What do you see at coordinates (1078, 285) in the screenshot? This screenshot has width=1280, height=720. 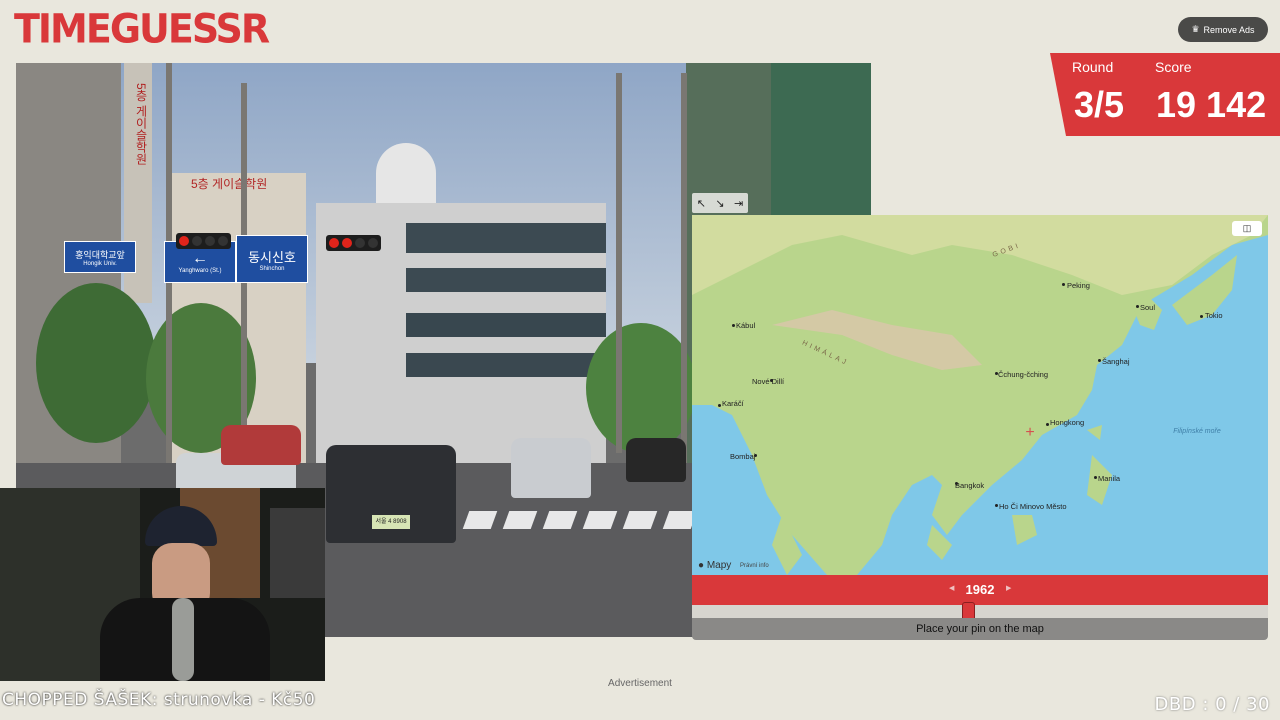 I see `map-city-peking: Peking` at bounding box center [1078, 285].